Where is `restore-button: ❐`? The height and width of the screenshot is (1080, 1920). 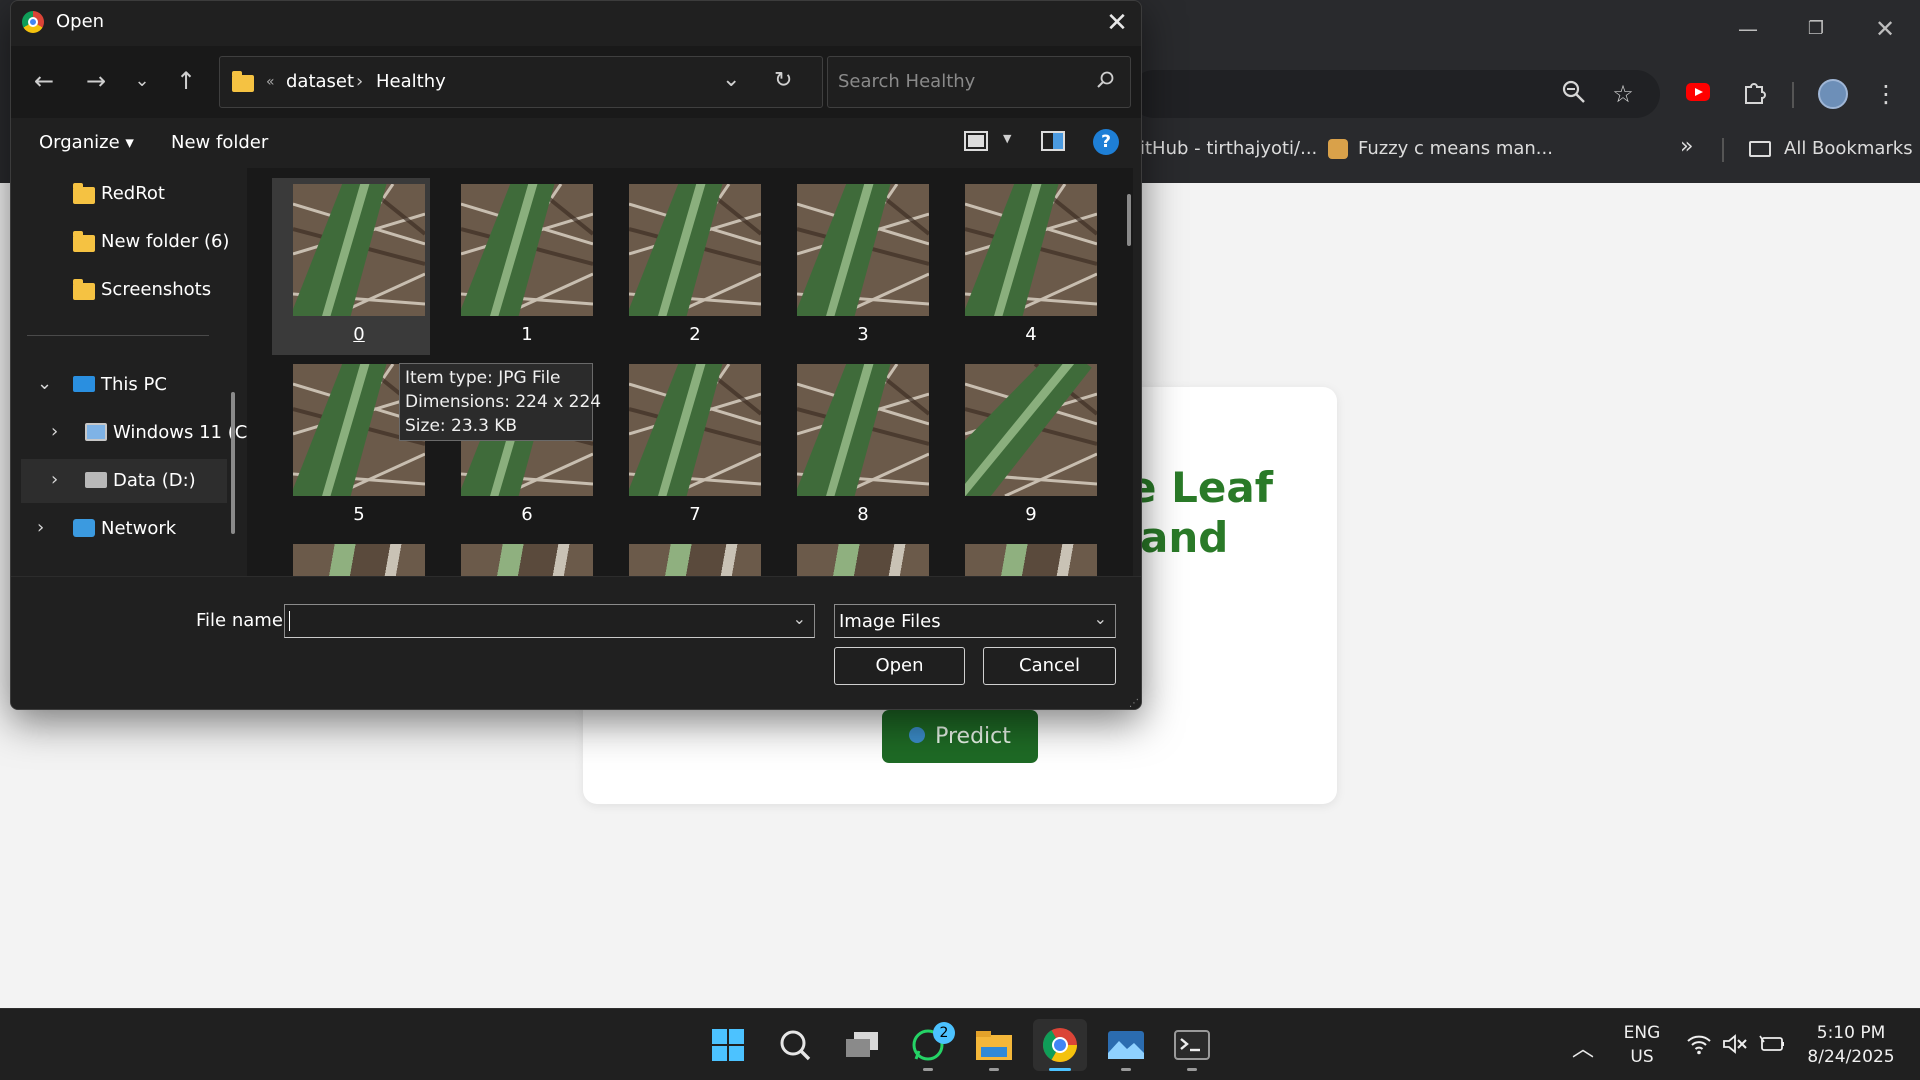 restore-button: ❐ is located at coordinates (1816, 29).